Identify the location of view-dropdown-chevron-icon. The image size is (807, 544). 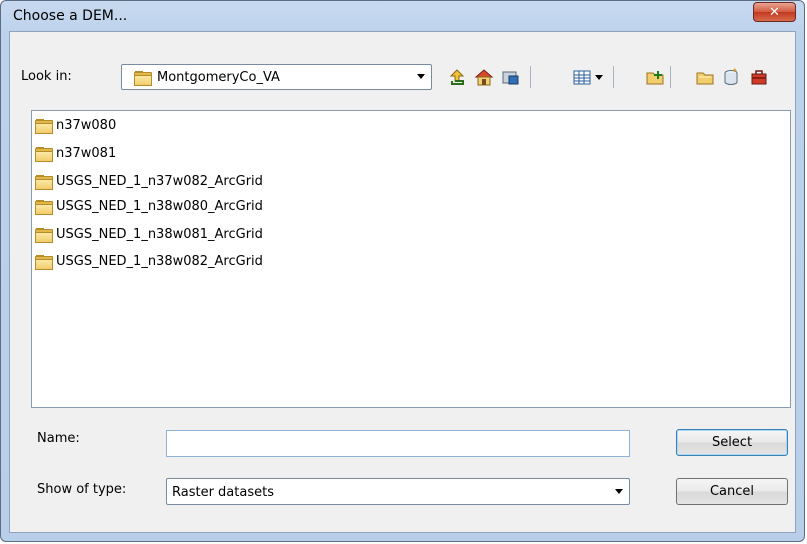
(599, 77).